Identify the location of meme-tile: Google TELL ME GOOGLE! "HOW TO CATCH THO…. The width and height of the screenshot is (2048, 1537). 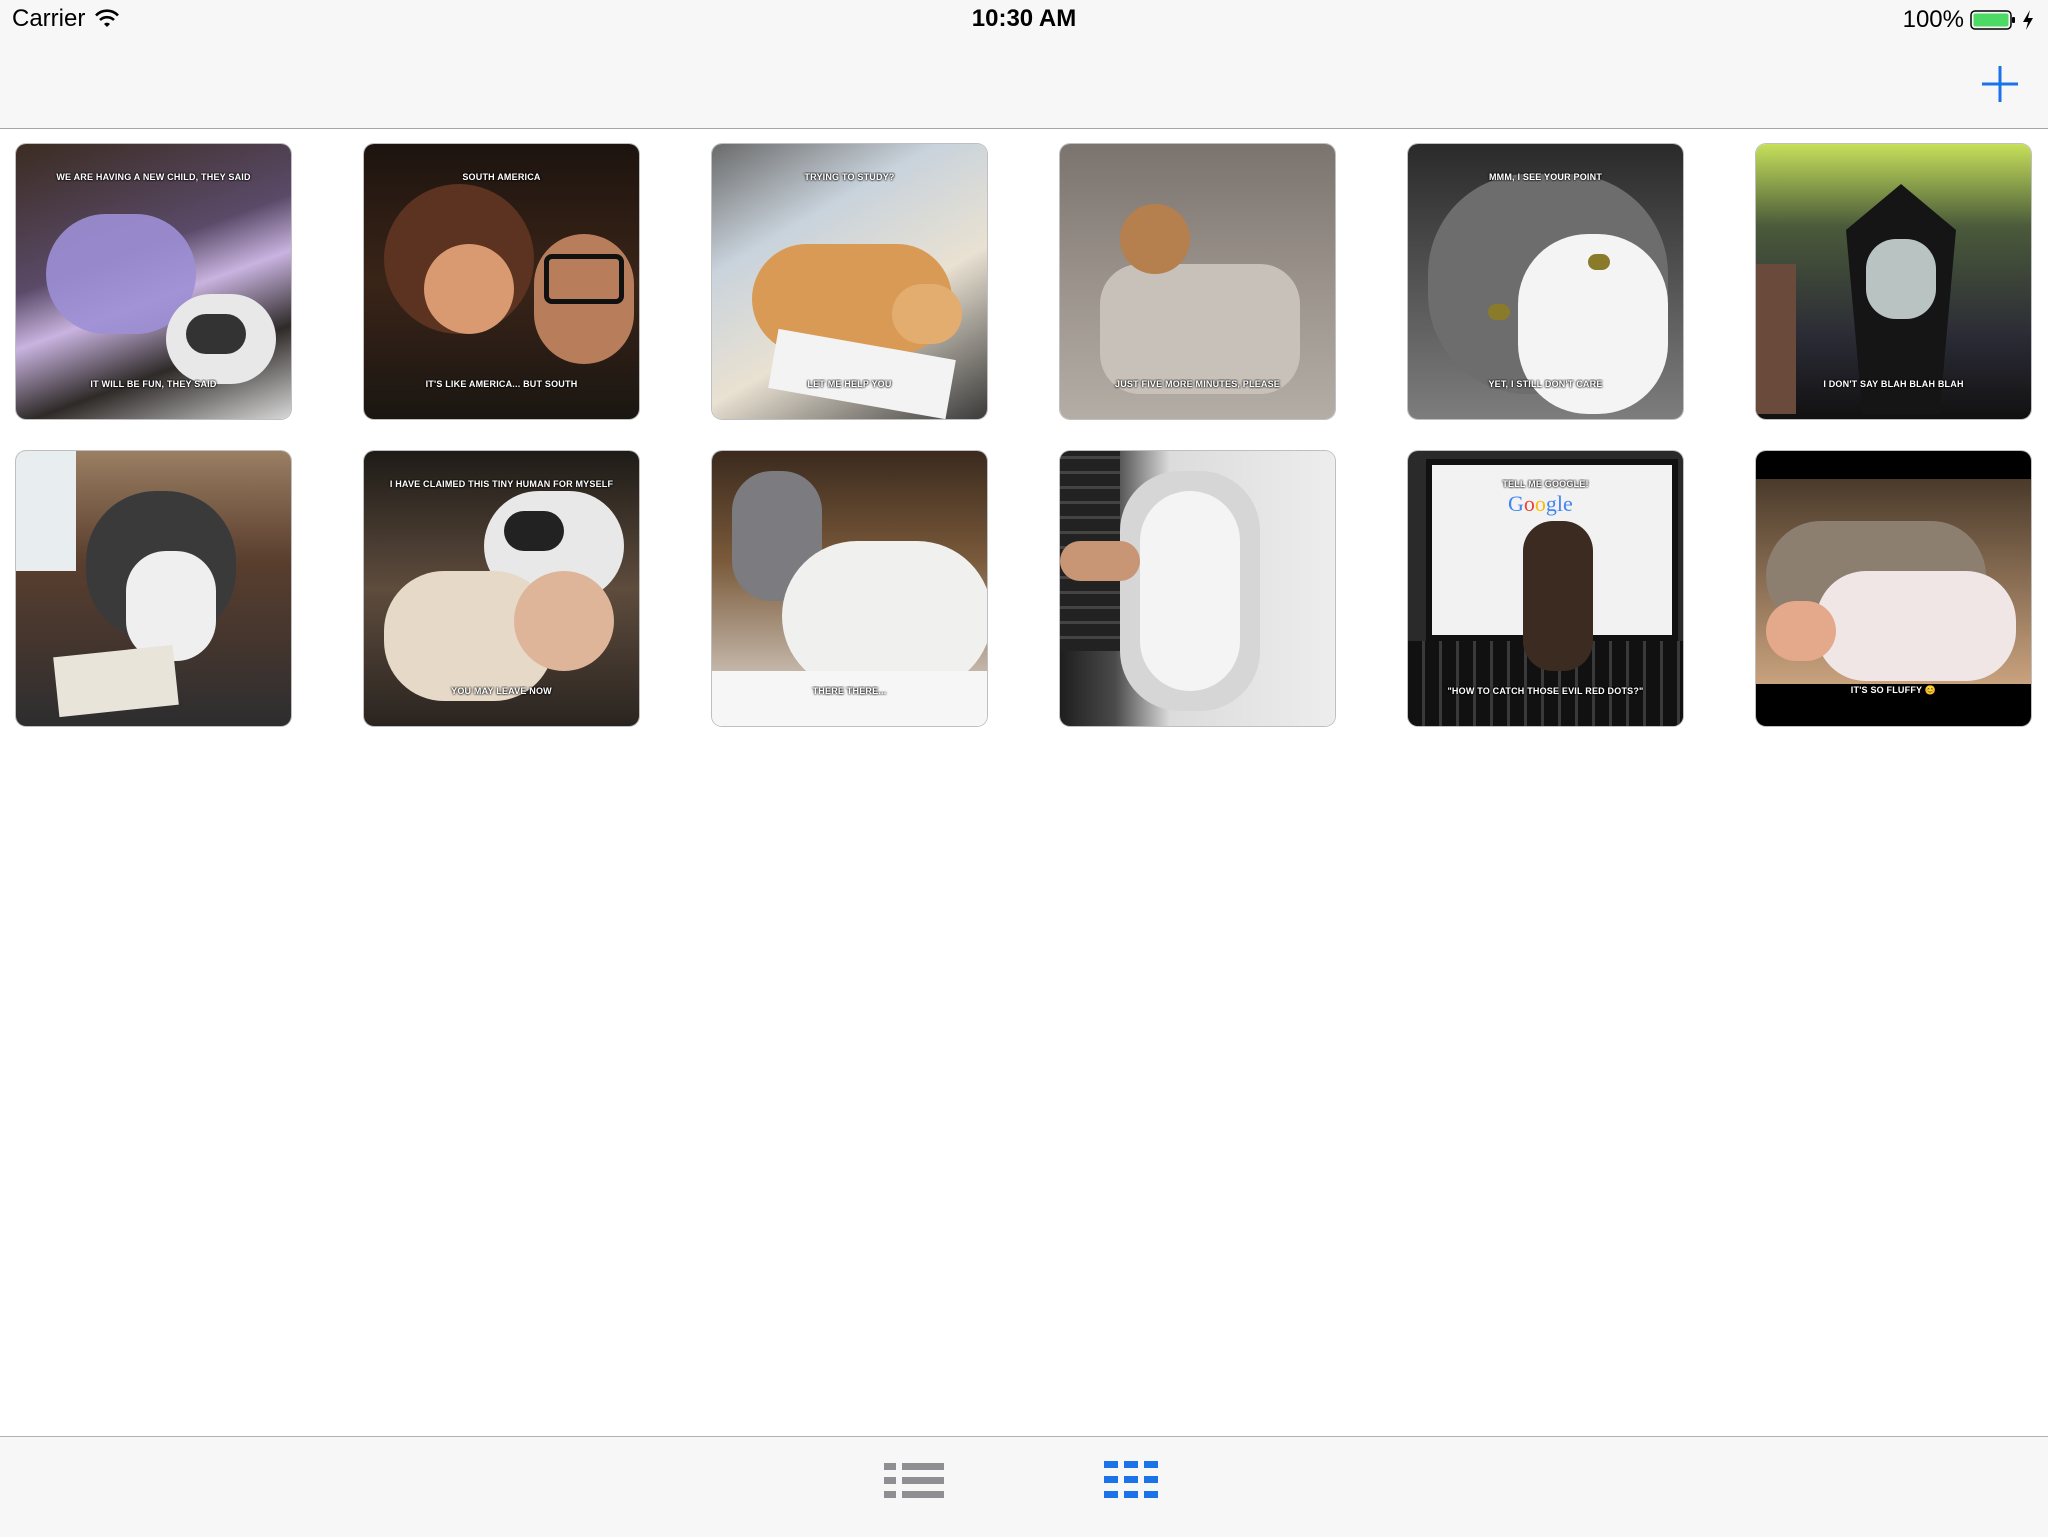
(1545, 588).